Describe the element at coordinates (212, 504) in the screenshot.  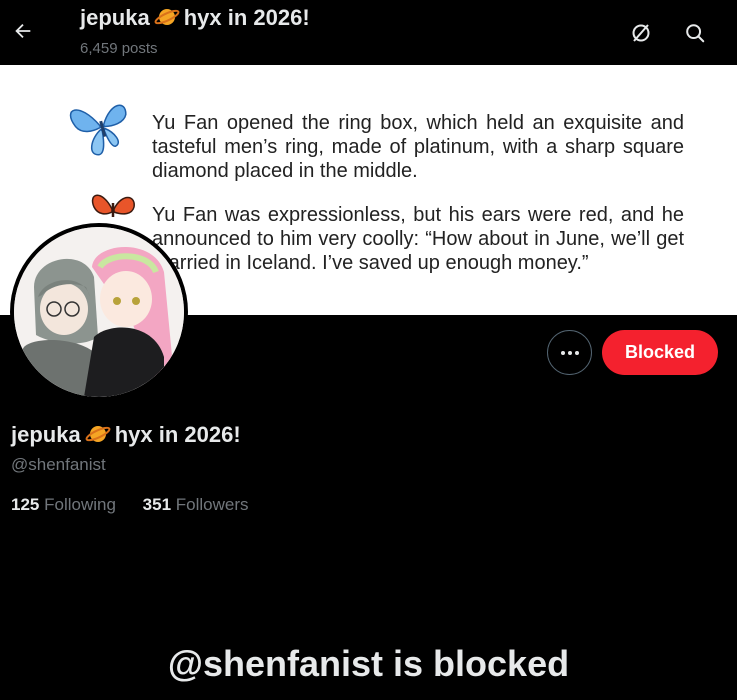
I see `followers-label: Followers` at that location.